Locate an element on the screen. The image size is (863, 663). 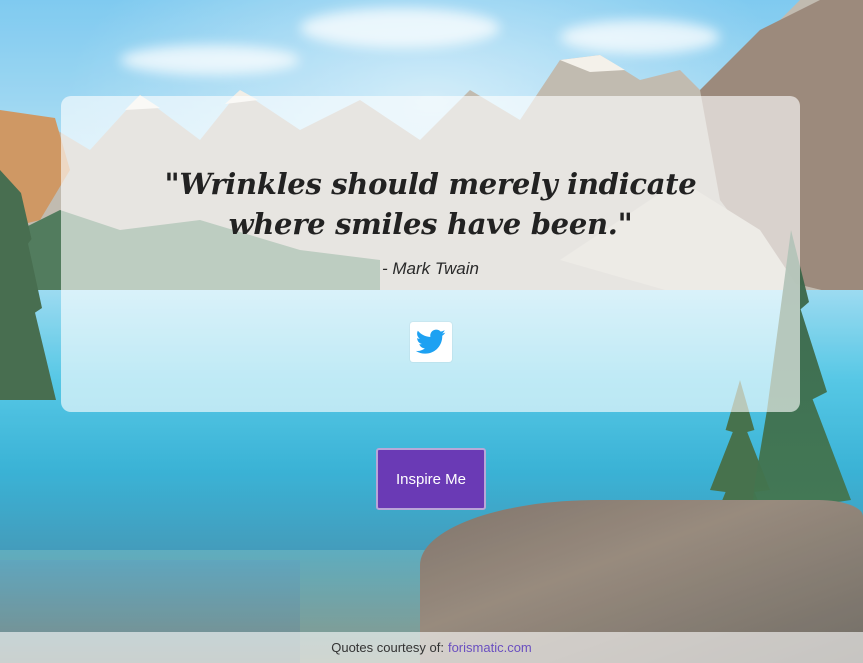
forismatic-link: forismatic.com is located at coordinates (490, 647).